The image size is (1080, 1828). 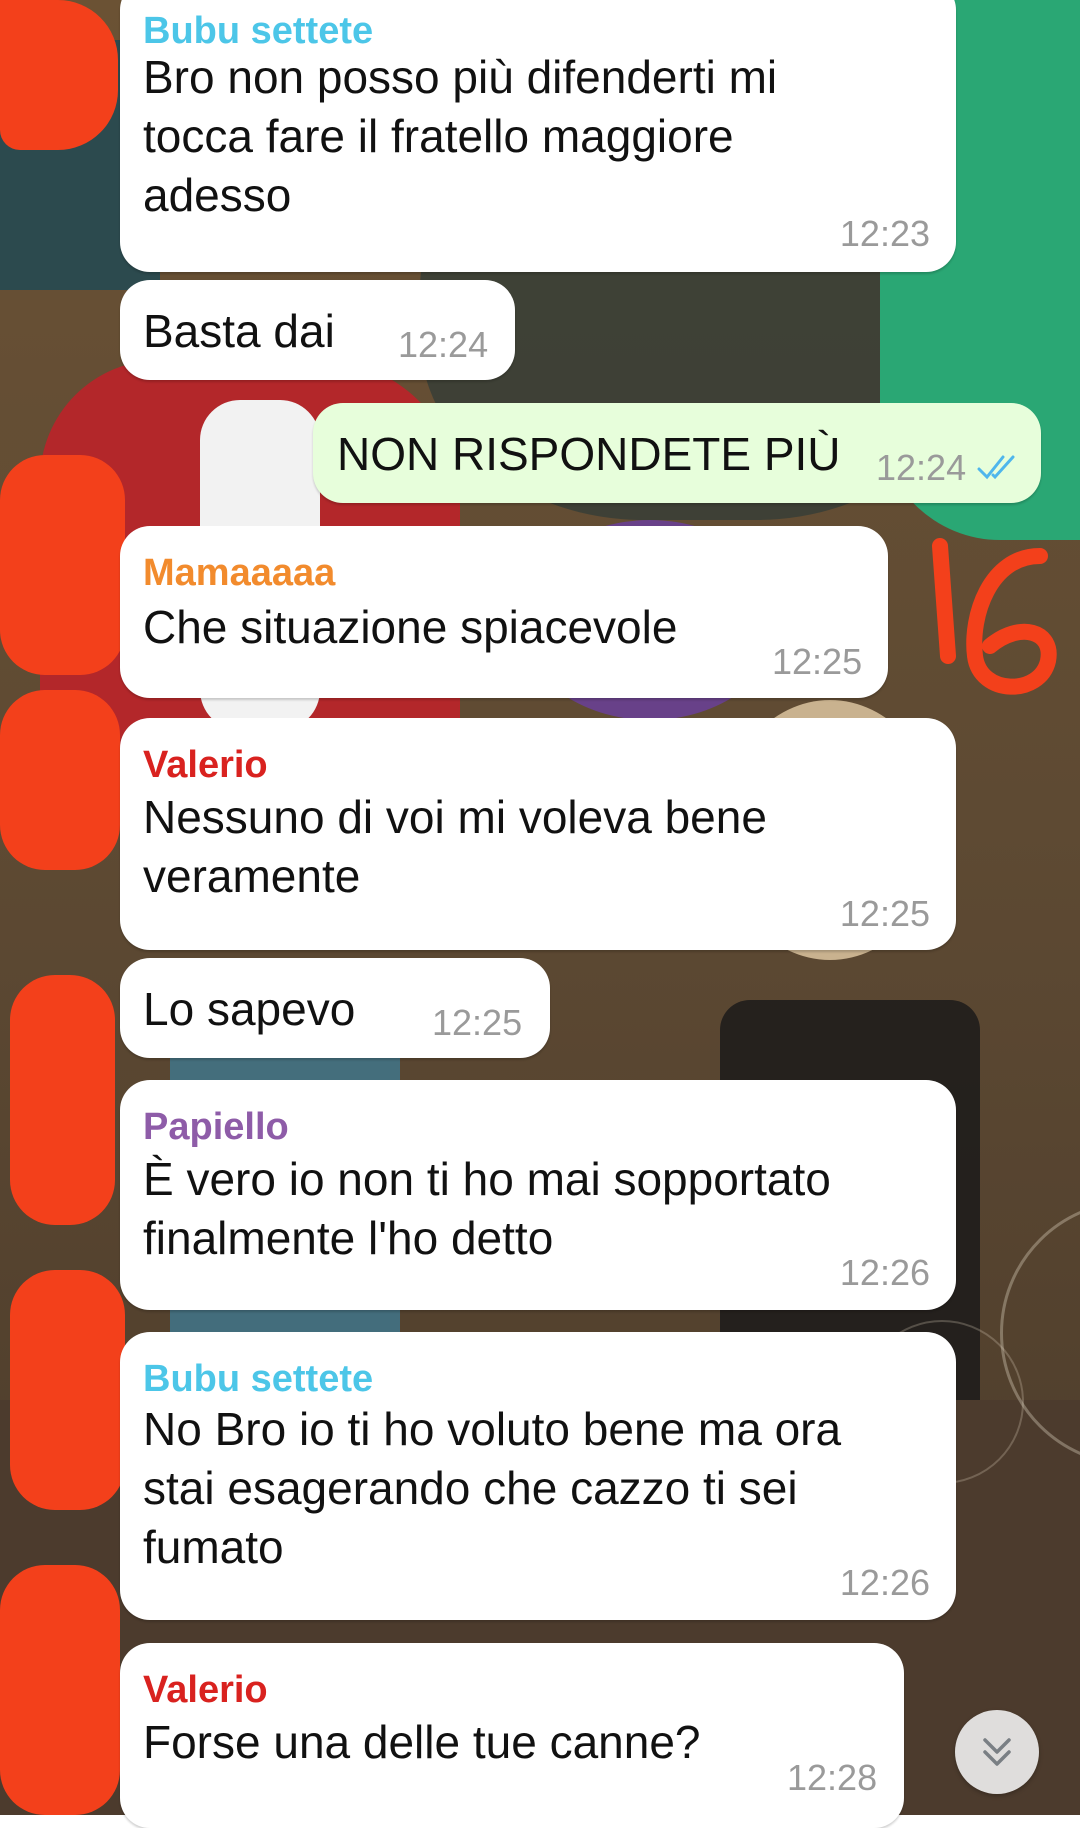 What do you see at coordinates (884, 233) in the screenshot?
I see `message-time: 12:23` at bounding box center [884, 233].